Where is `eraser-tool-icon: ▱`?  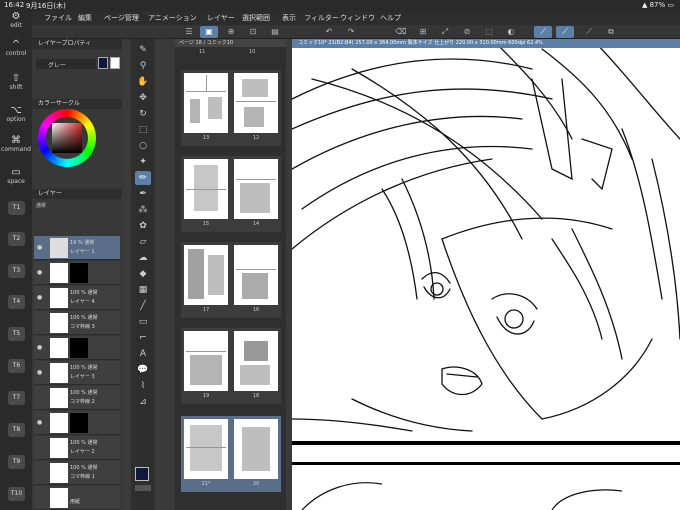 eraser-tool-icon: ▱ is located at coordinates (143, 242).